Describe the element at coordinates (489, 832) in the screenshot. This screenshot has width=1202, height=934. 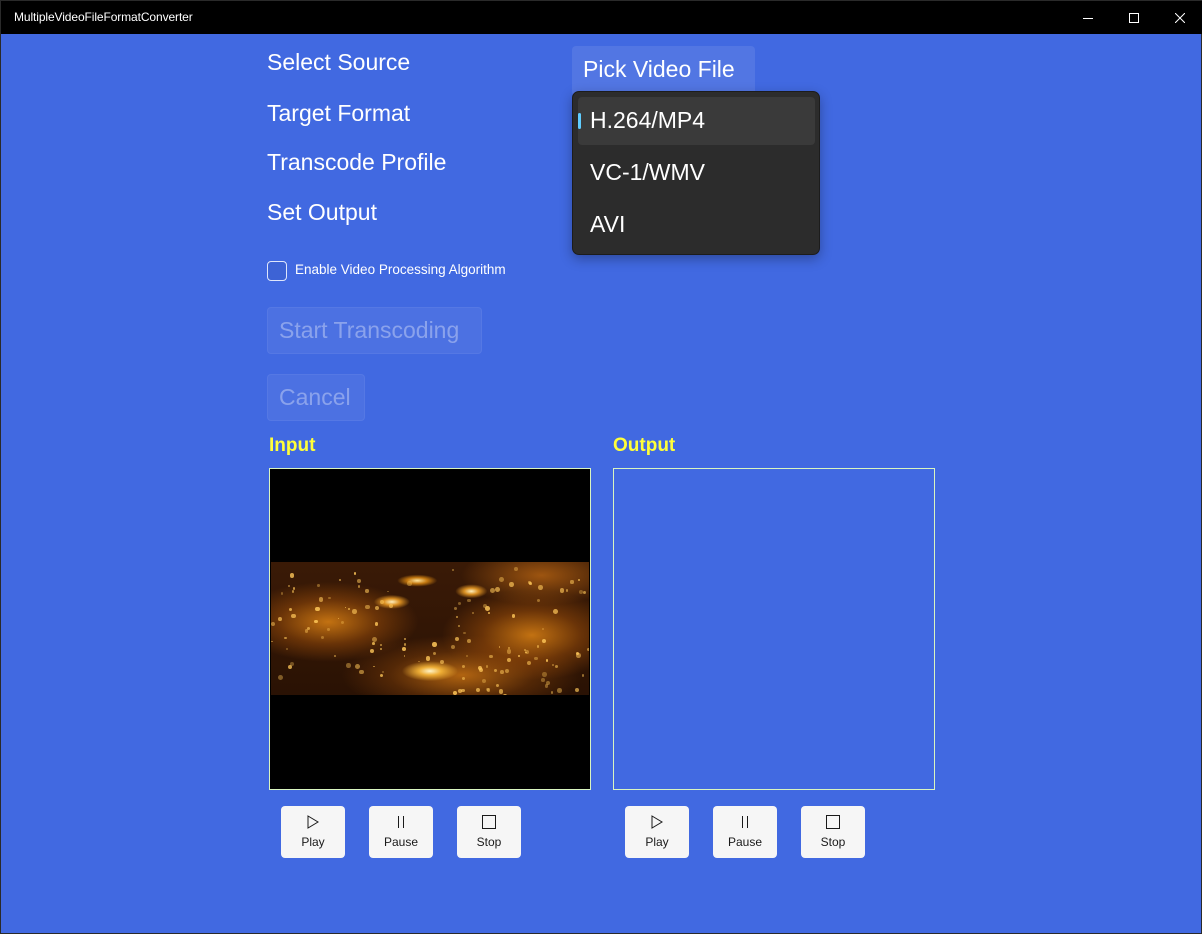
I see `input-stop-button: Stop` at that location.